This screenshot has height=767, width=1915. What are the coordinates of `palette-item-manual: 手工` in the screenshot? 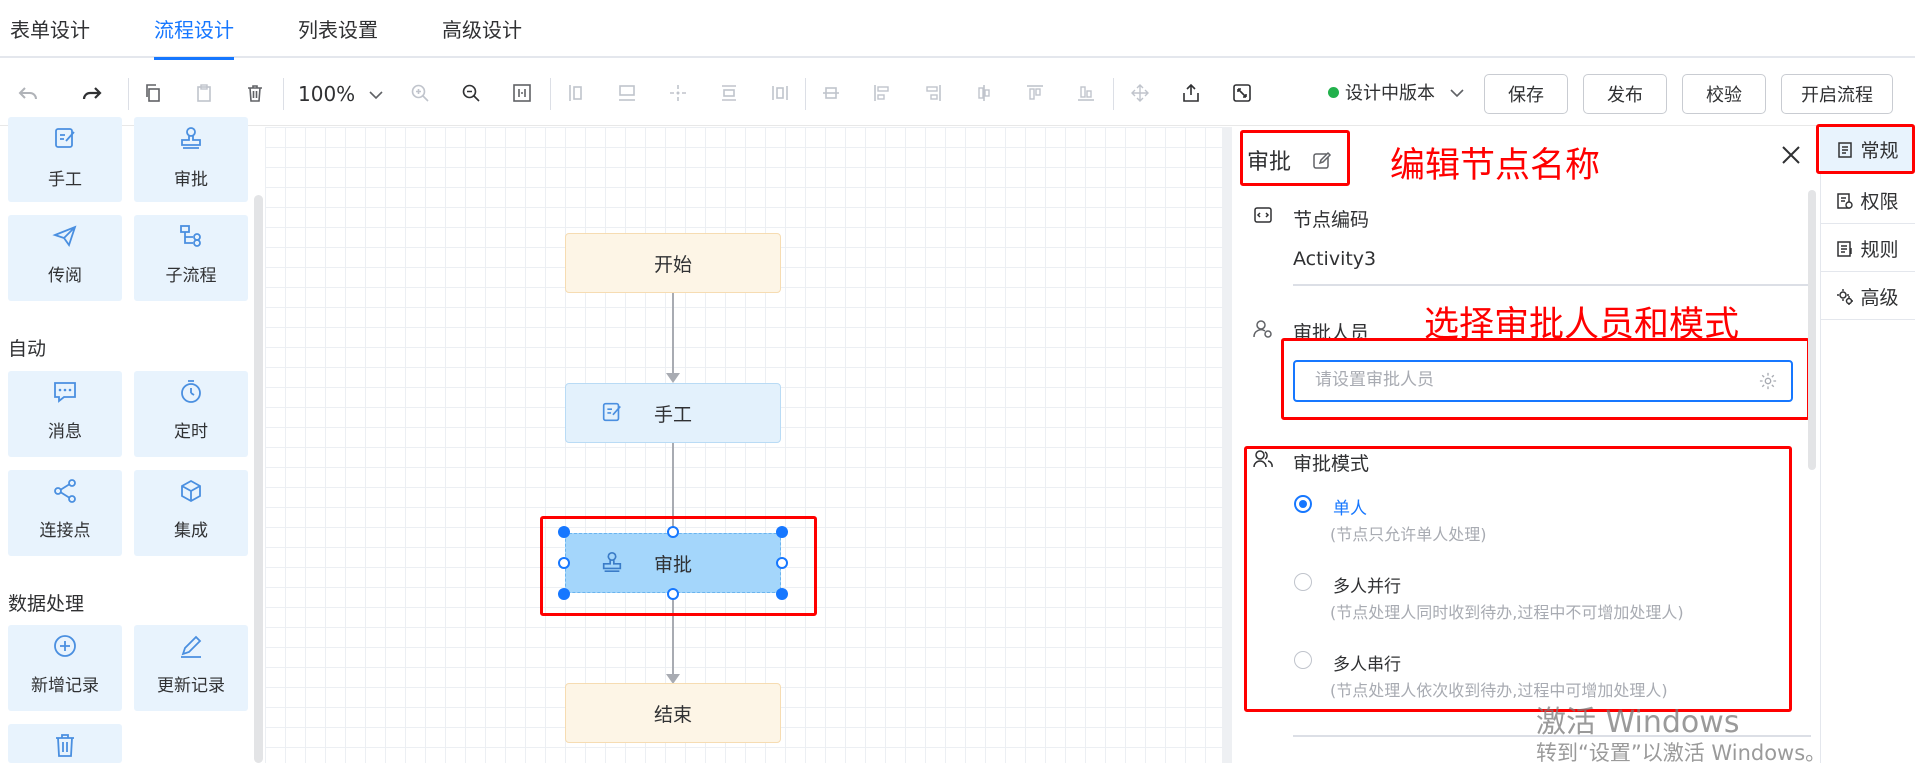 It's located at (65, 159).